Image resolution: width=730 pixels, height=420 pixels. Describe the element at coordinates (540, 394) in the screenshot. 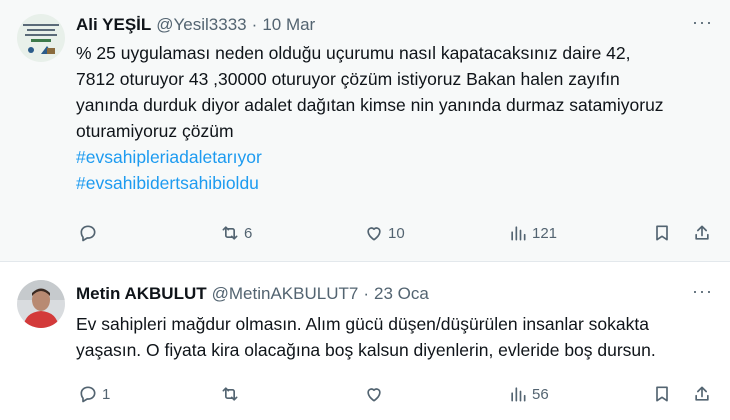

I see `views-count: 56` at that location.